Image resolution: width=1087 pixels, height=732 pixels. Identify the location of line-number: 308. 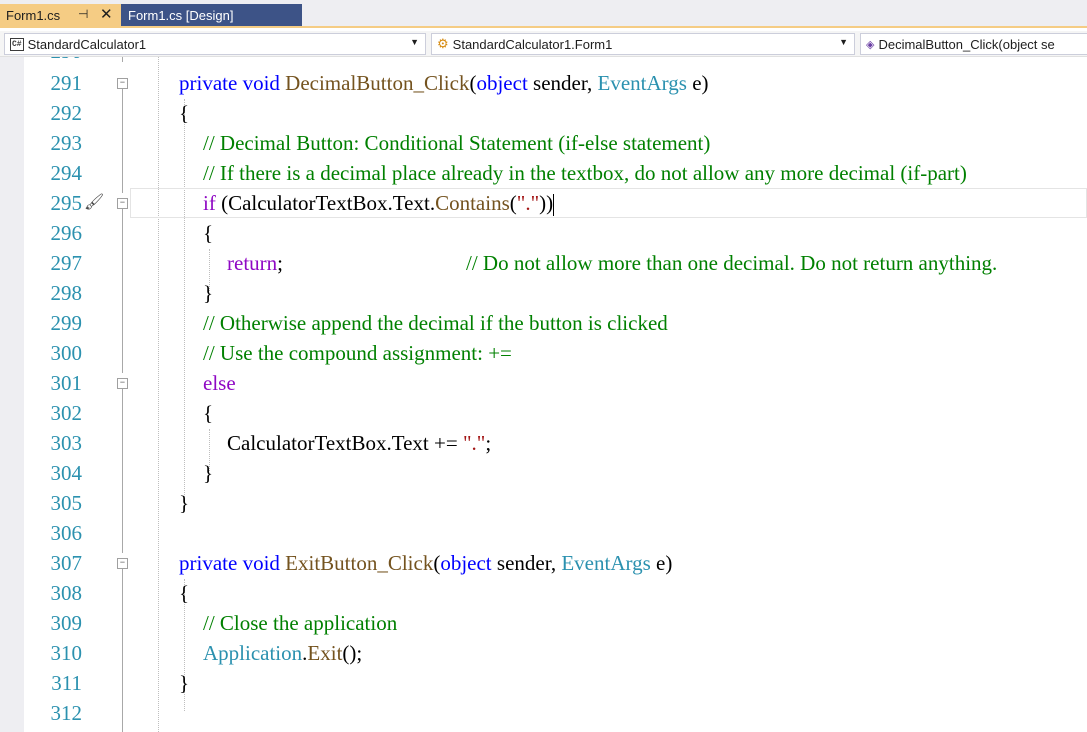
(66, 593).